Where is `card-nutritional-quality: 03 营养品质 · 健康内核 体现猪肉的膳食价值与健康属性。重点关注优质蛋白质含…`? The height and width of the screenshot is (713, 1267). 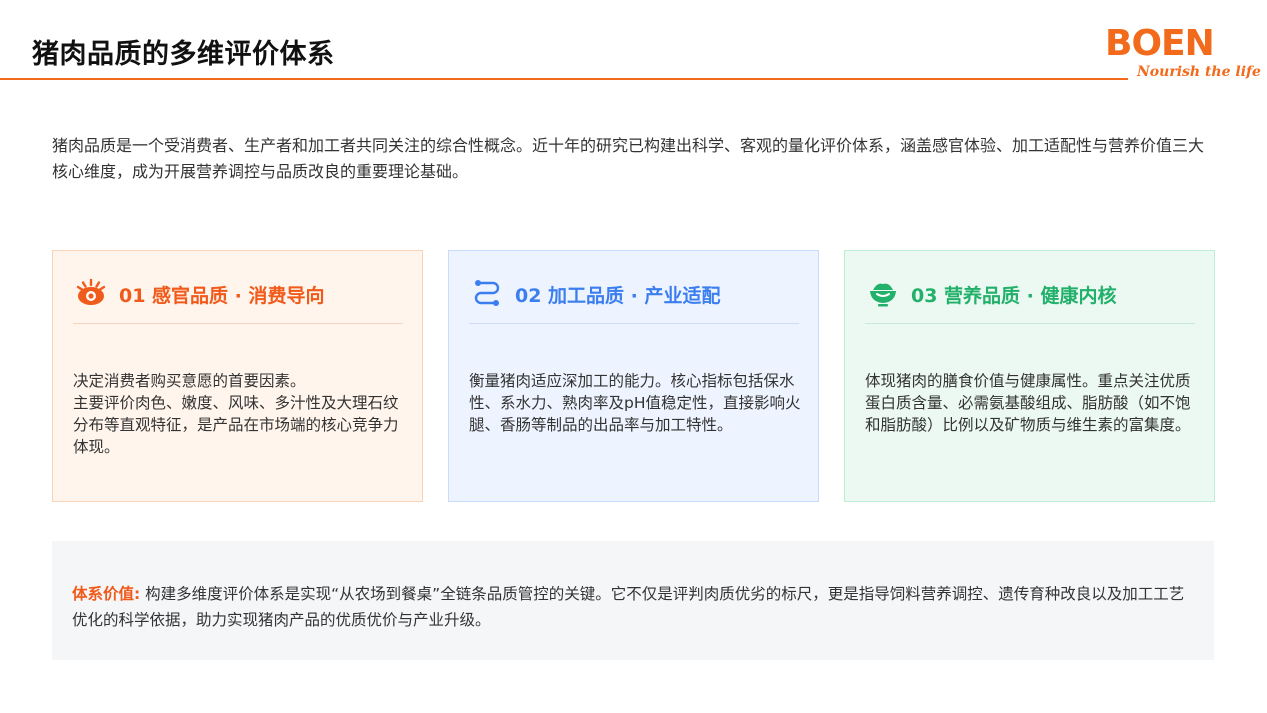 card-nutritional-quality: 03 营养品质 · 健康内核 体现猪肉的膳食价值与健康属性。重点关注优质蛋白质含… is located at coordinates (1029, 376).